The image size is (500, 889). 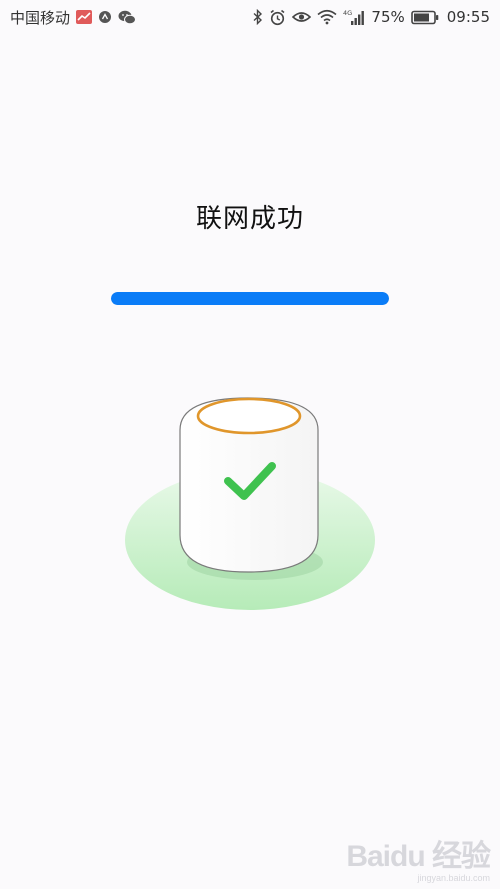 What do you see at coordinates (105, 17) in the screenshot?
I see `notification-icon` at bounding box center [105, 17].